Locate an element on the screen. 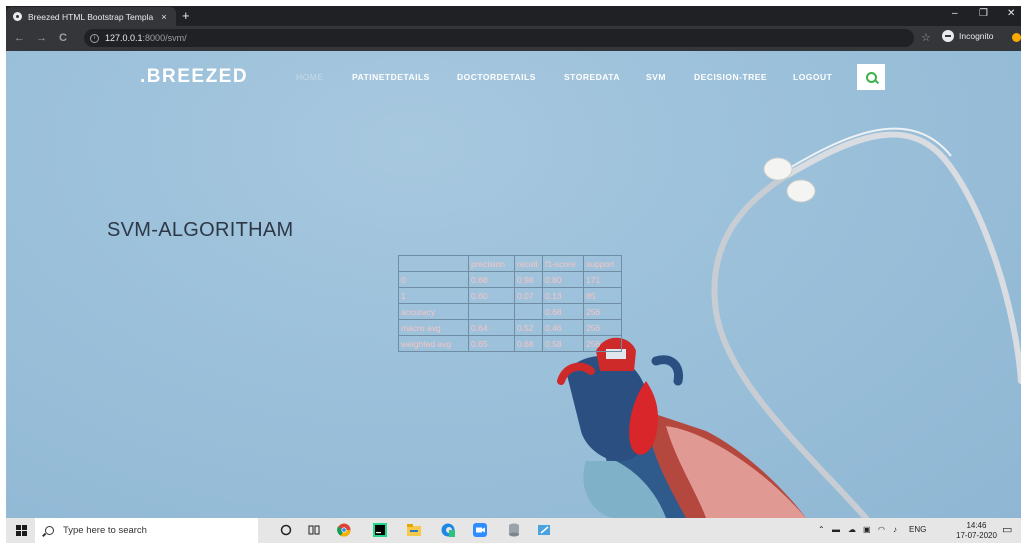 The height and width of the screenshot is (543, 1021). table-row: 0 0.68 0.98 0.80 171 is located at coordinates (510, 279).